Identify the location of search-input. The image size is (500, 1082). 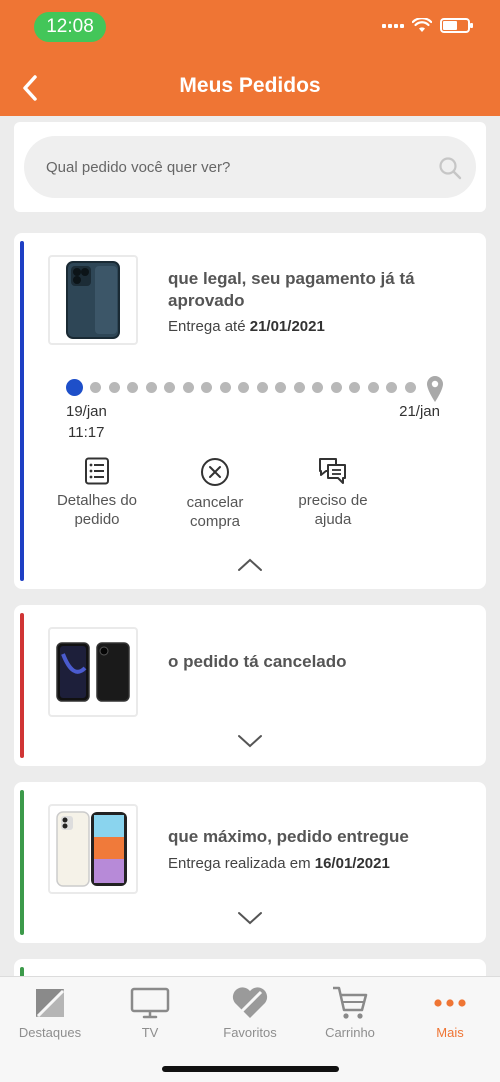
(250, 167).